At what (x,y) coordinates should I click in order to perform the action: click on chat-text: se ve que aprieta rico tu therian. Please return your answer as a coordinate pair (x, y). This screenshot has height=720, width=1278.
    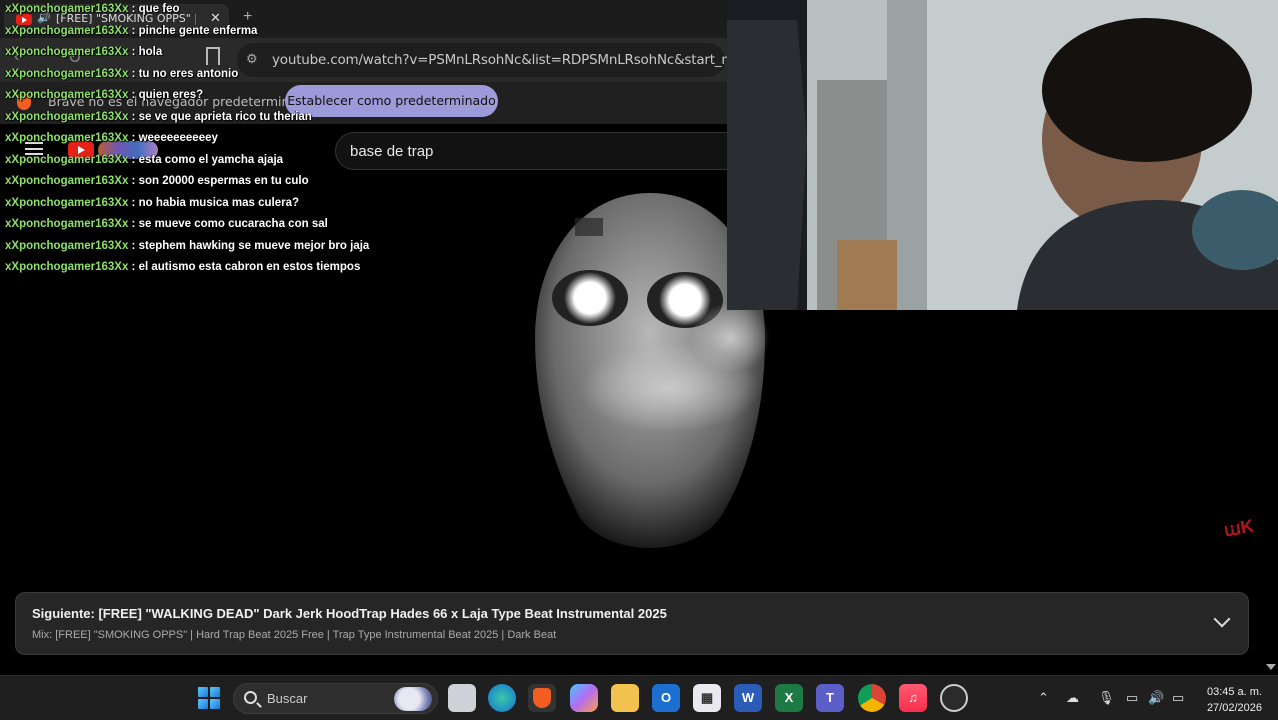
    Looking at the image, I should click on (225, 116).